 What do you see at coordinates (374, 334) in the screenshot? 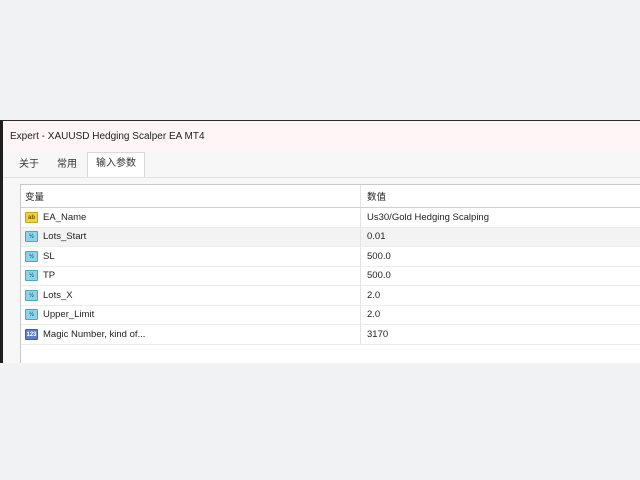
I see `param-value-cell: 3170` at bounding box center [374, 334].